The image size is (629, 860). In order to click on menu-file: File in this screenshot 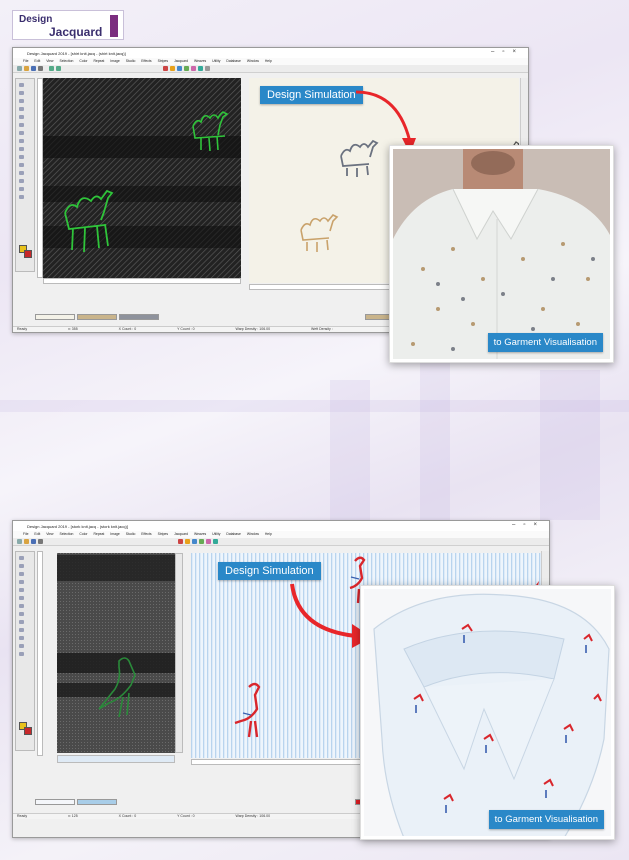, I will do `click(25, 61)`.